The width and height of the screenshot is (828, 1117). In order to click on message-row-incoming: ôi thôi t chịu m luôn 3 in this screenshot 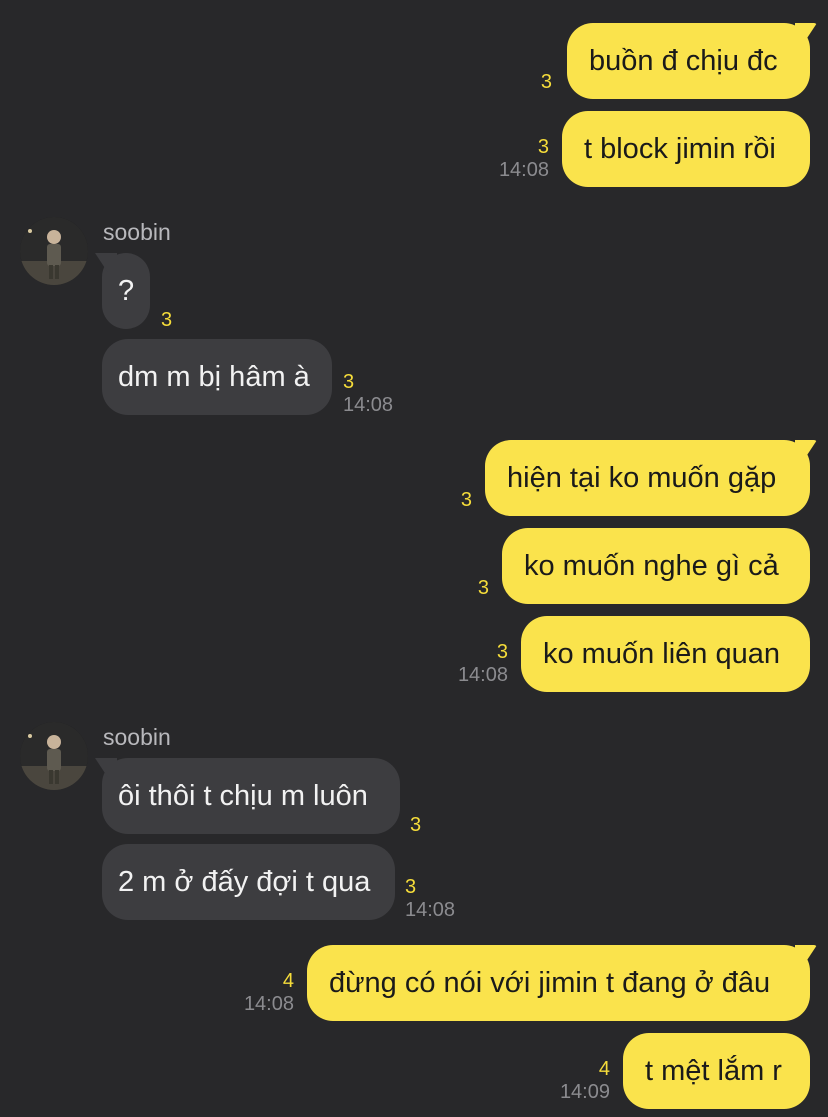, I will do `click(414, 797)`.